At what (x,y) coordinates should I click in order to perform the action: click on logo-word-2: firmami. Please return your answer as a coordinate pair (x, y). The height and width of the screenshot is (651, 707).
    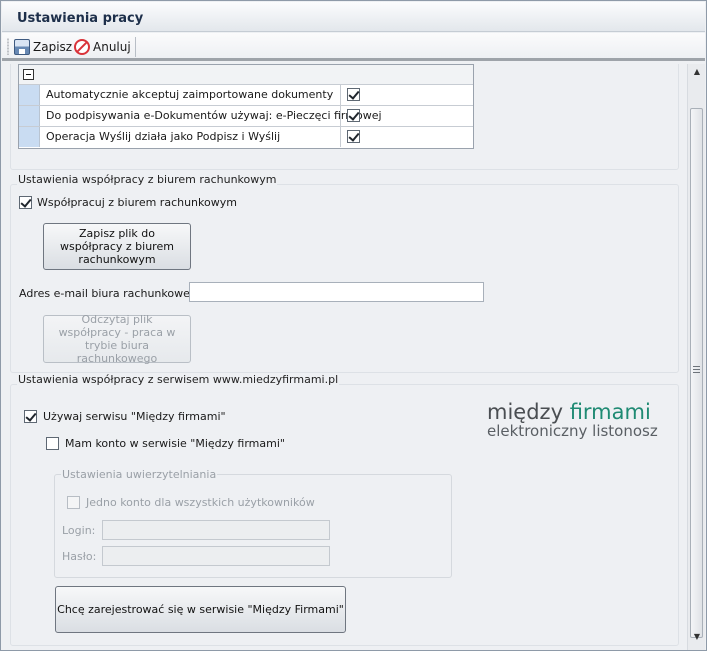
    Looking at the image, I should click on (610, 412).